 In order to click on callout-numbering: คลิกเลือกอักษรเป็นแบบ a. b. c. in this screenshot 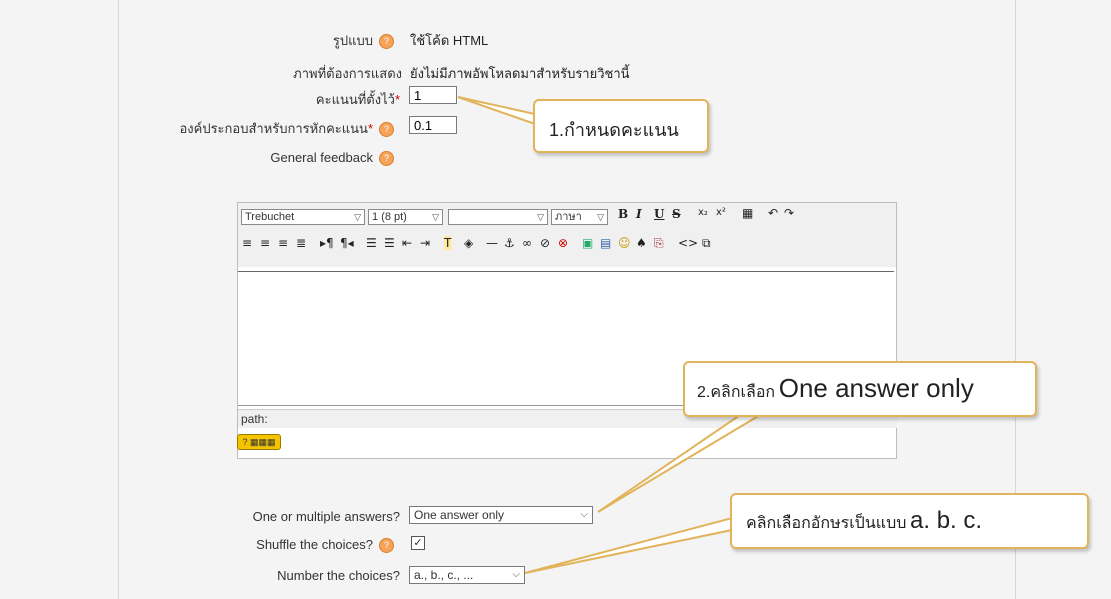, I will do `click(909, 521)`.